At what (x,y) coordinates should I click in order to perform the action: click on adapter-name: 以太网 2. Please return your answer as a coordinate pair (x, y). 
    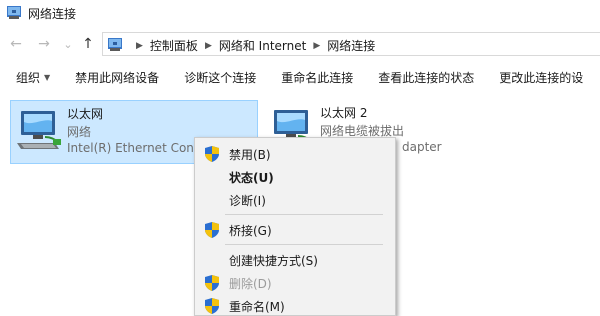
    Looking at the image, I should click on (344, 113).